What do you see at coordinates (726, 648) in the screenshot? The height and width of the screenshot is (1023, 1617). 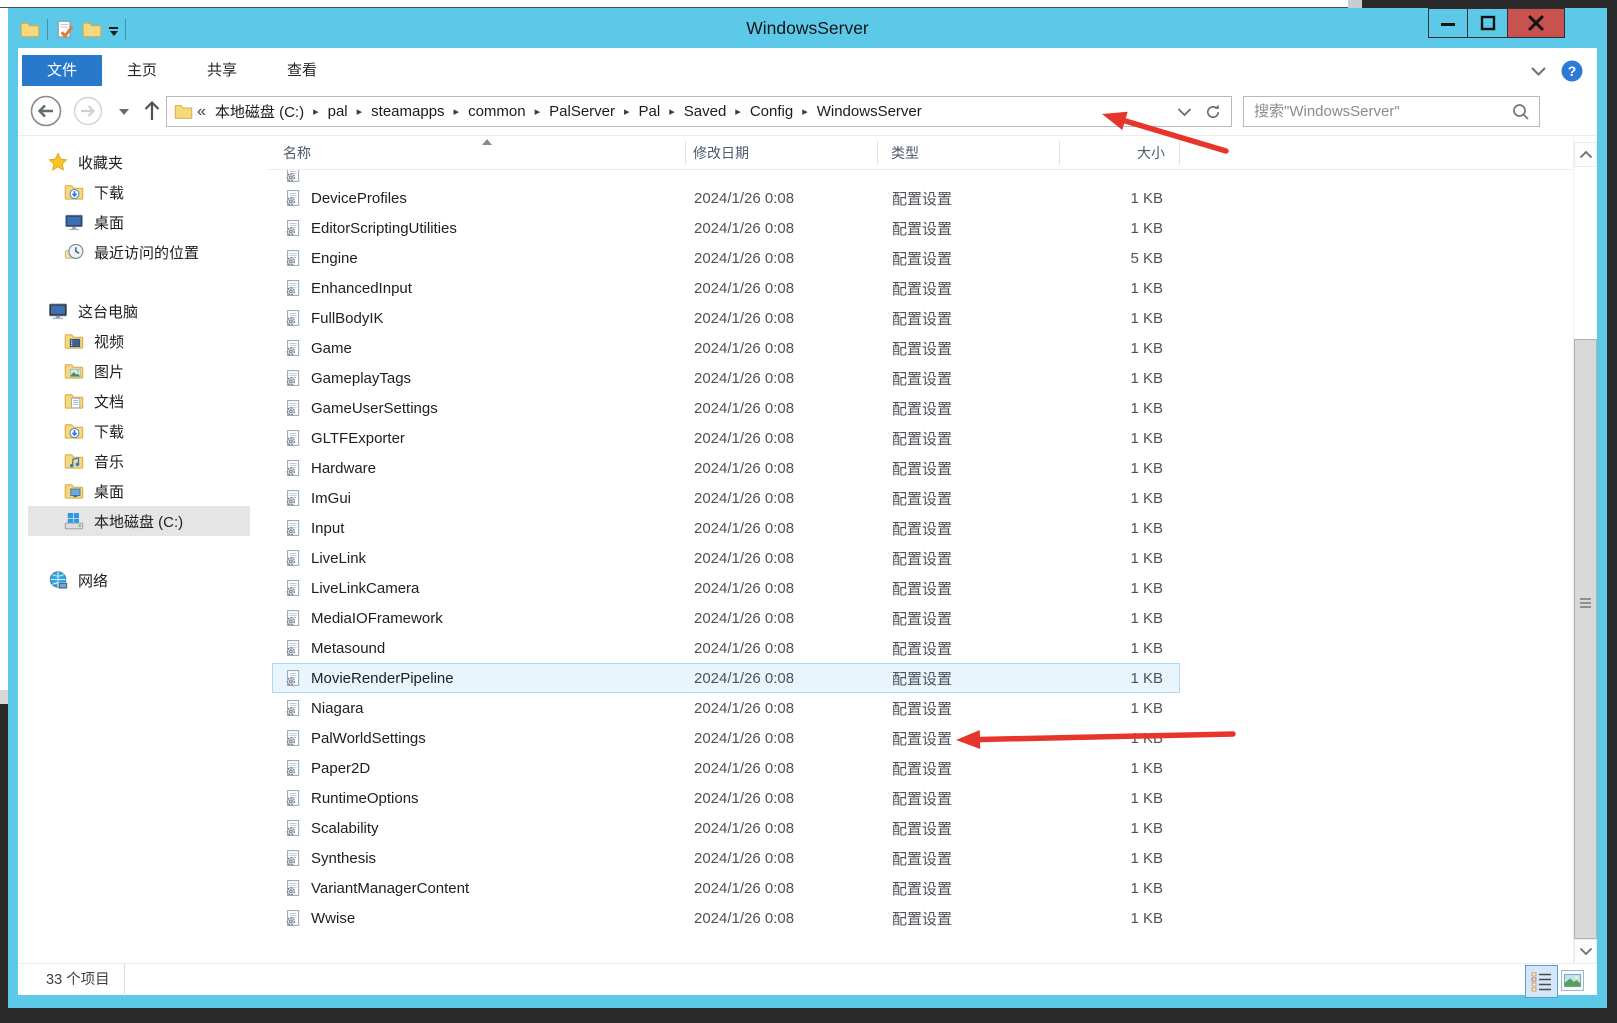 I see `file-row-Metasound: Metasound 2024/1/26 0:08 配置设置 1 KB` at bounding box center [726, 648].